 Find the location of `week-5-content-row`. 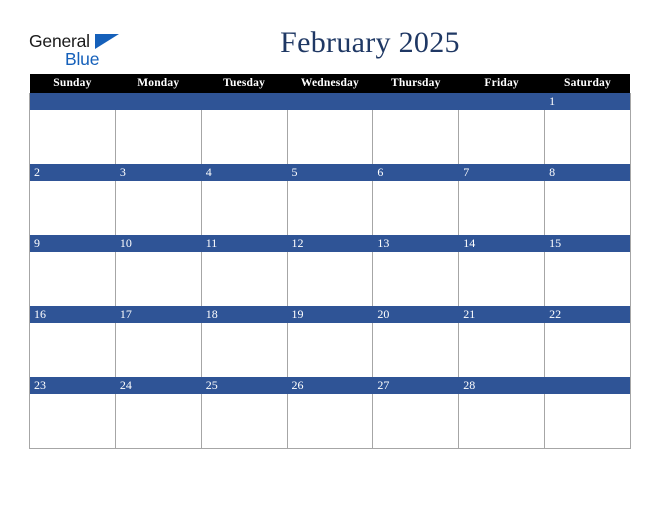

week-5-content-row is located at coordinates (330, 421).